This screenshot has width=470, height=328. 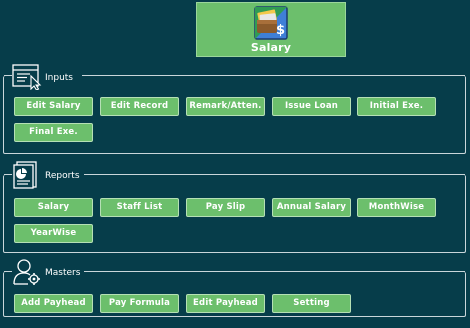 What do you see at coordinates (25, 175) in the screenshot?
I see `report-chart-icon` at bounding box center [25, 175].